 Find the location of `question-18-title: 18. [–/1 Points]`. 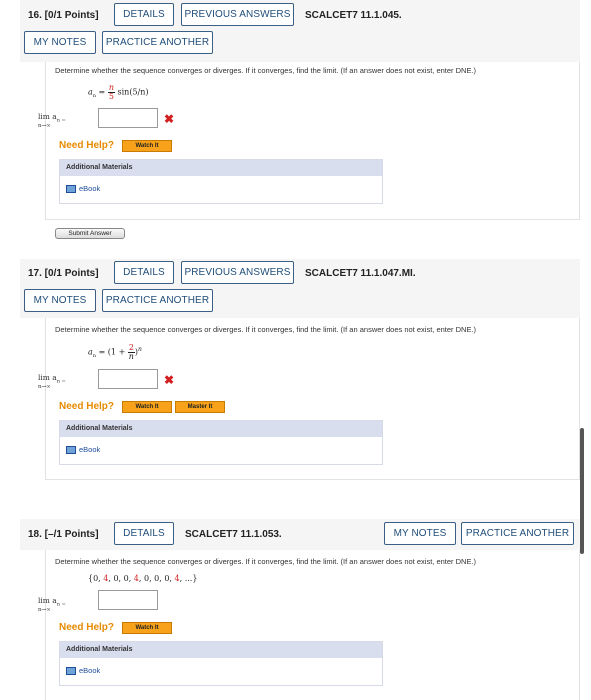

question-18-title: 18. [–/1 Points] is located at coordinates (63, 534).